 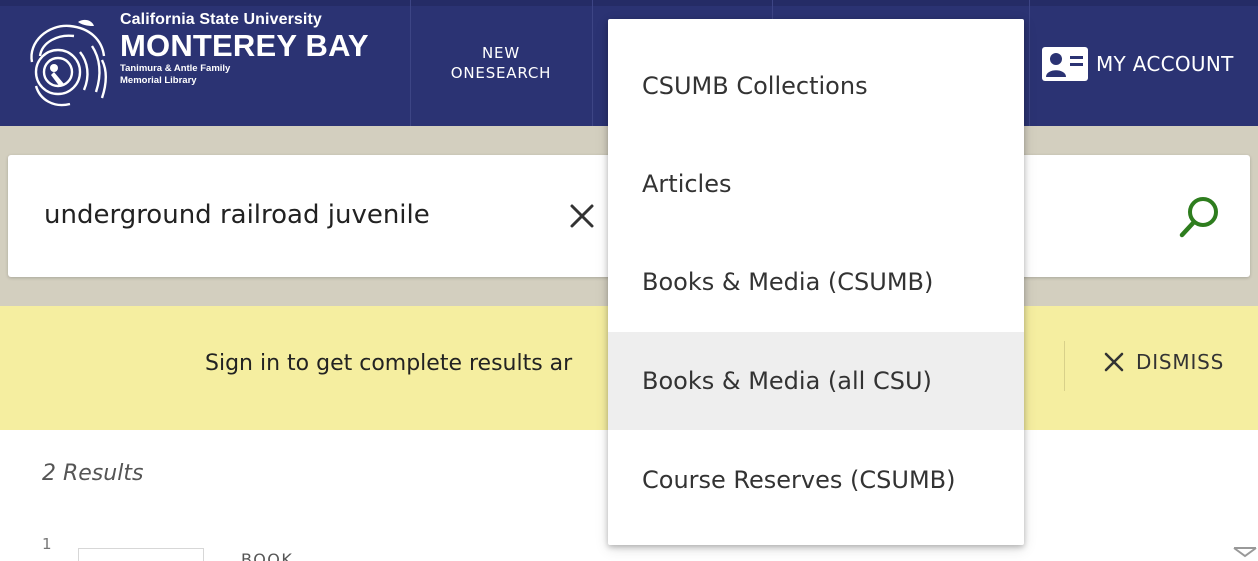 I want to click on search-input, so click(x=304, y=215).